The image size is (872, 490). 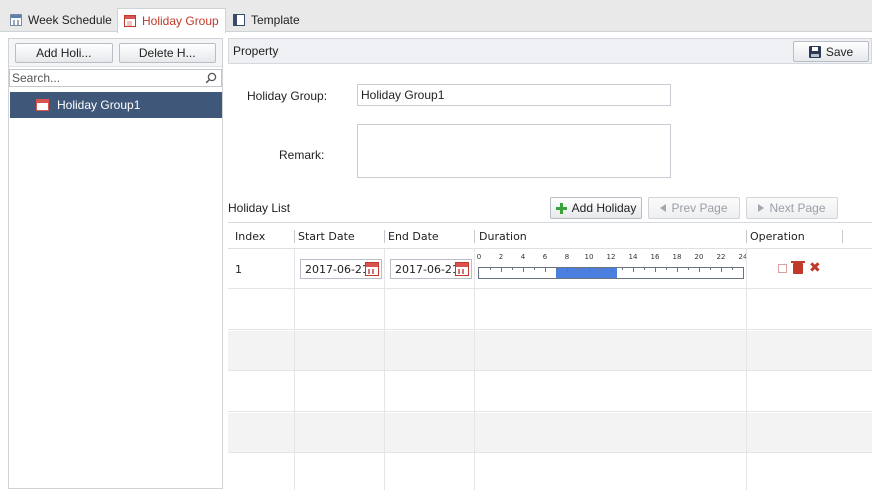 I want to click on timeline-hour-label: 10, so click(x=589, y=257).